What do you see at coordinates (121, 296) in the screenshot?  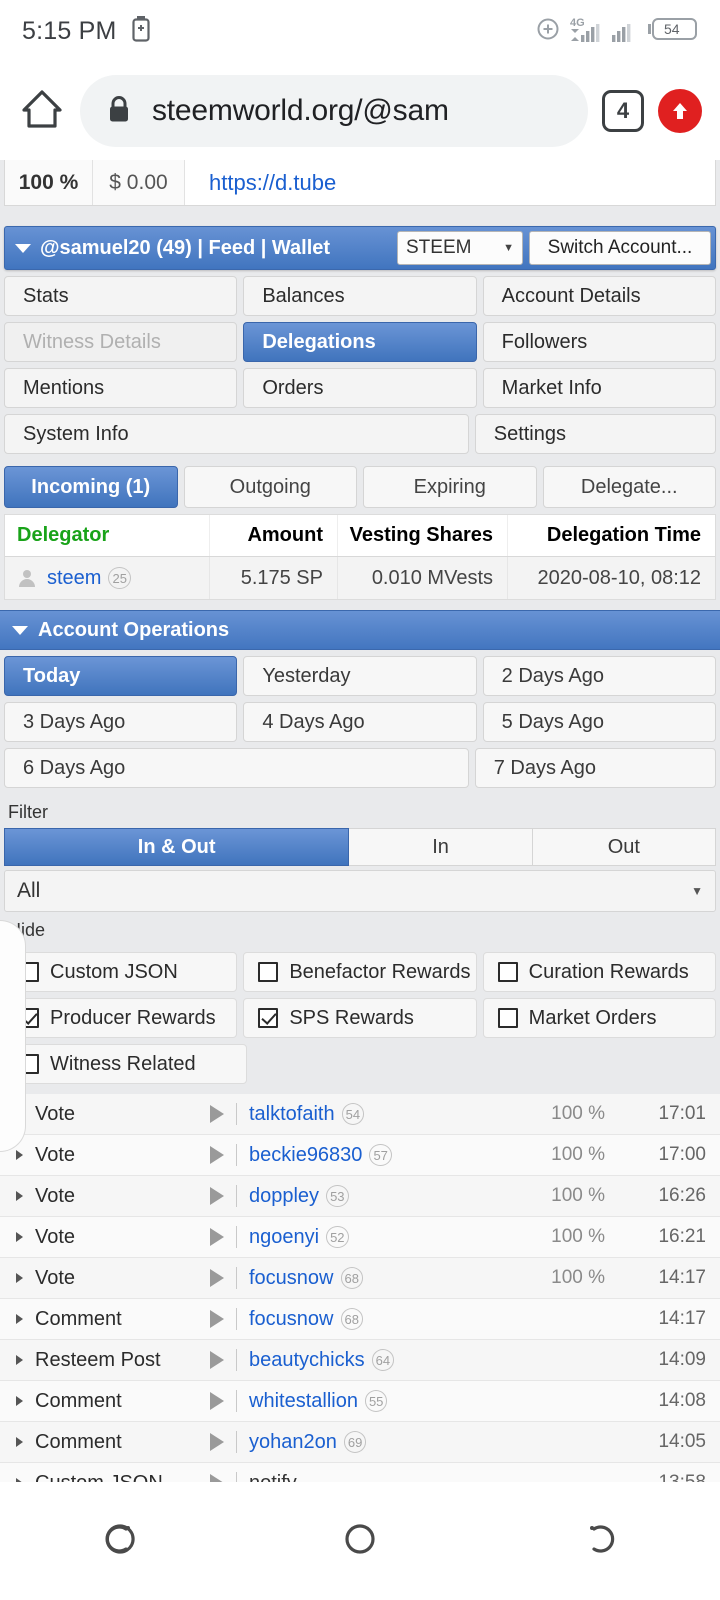 I see `tab-stats: Stats` at bounding box center [121, 296].